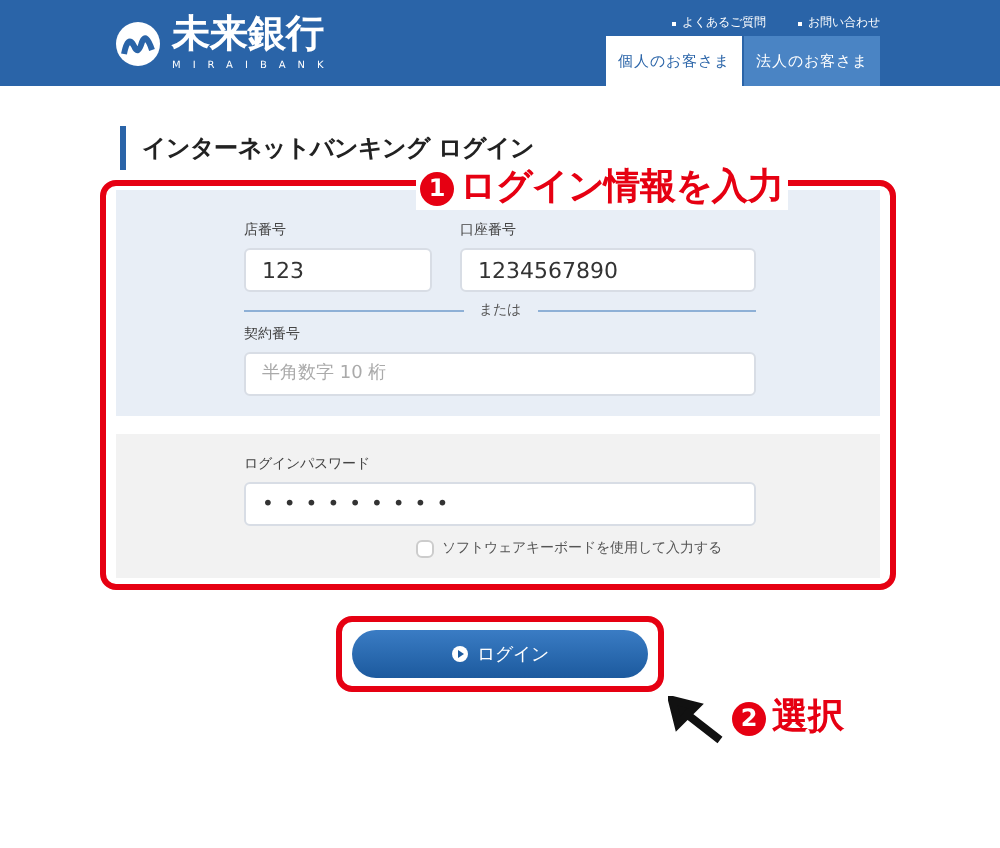 The width and height of the screenshot is (1000, 848). I want to click on logo-text: 未来銀行, so click(249, 34).